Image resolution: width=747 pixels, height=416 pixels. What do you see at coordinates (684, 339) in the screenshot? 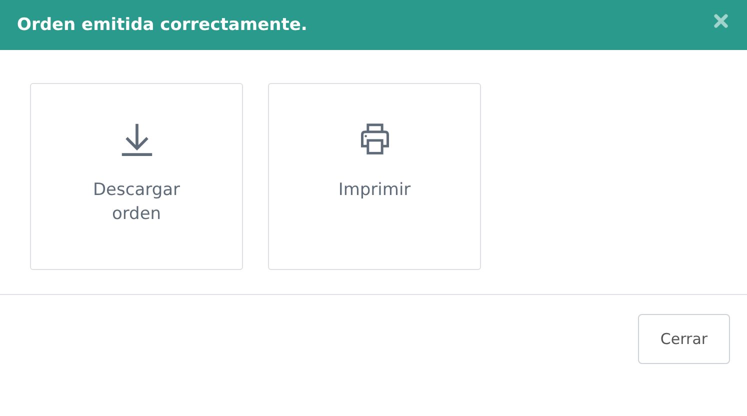
I see `close-button: Cerrar` at bounding box center [684, 339].